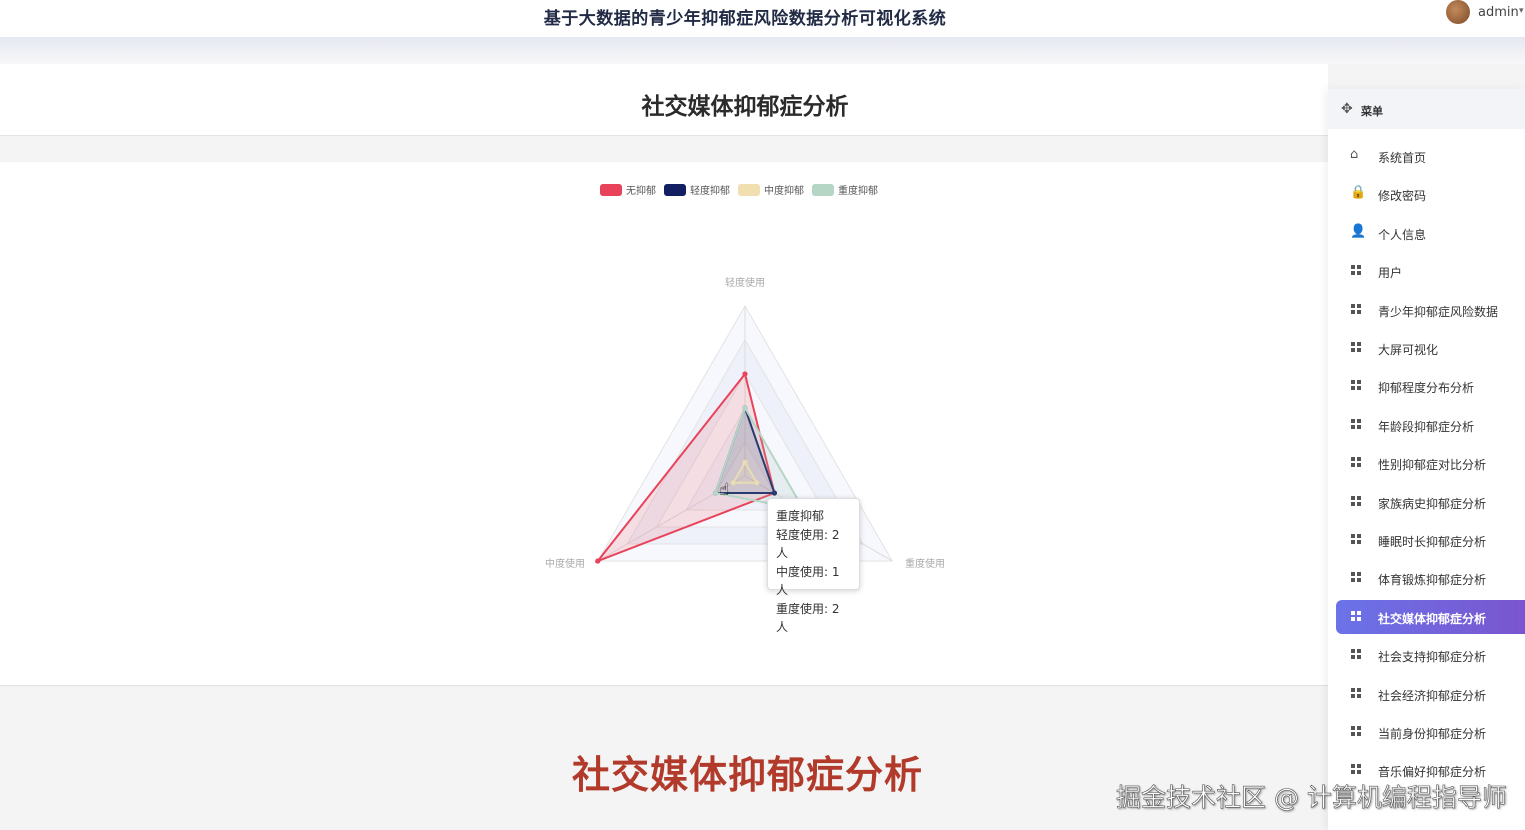  I want to click on sidebar-item: 睡眠时长抑郁症分析, so click(1430, 540).